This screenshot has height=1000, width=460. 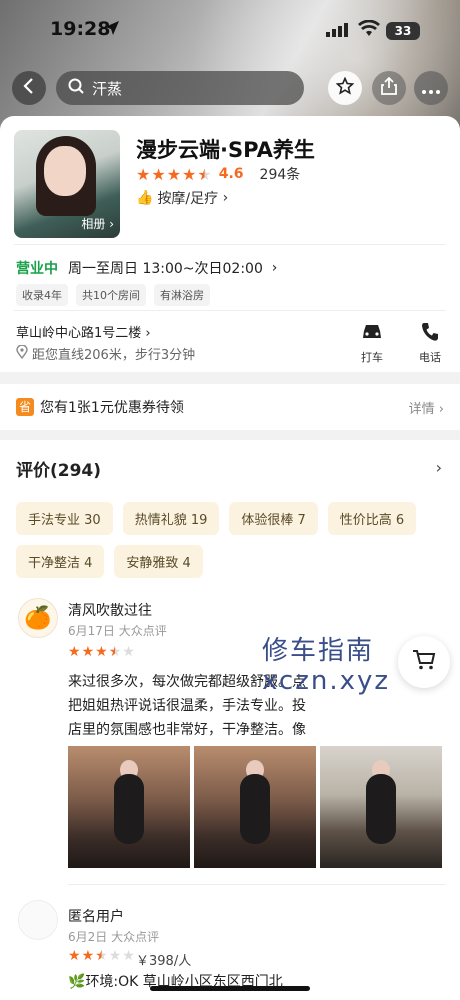 I want to click on wifi-icon, so click(x=369, y=30).